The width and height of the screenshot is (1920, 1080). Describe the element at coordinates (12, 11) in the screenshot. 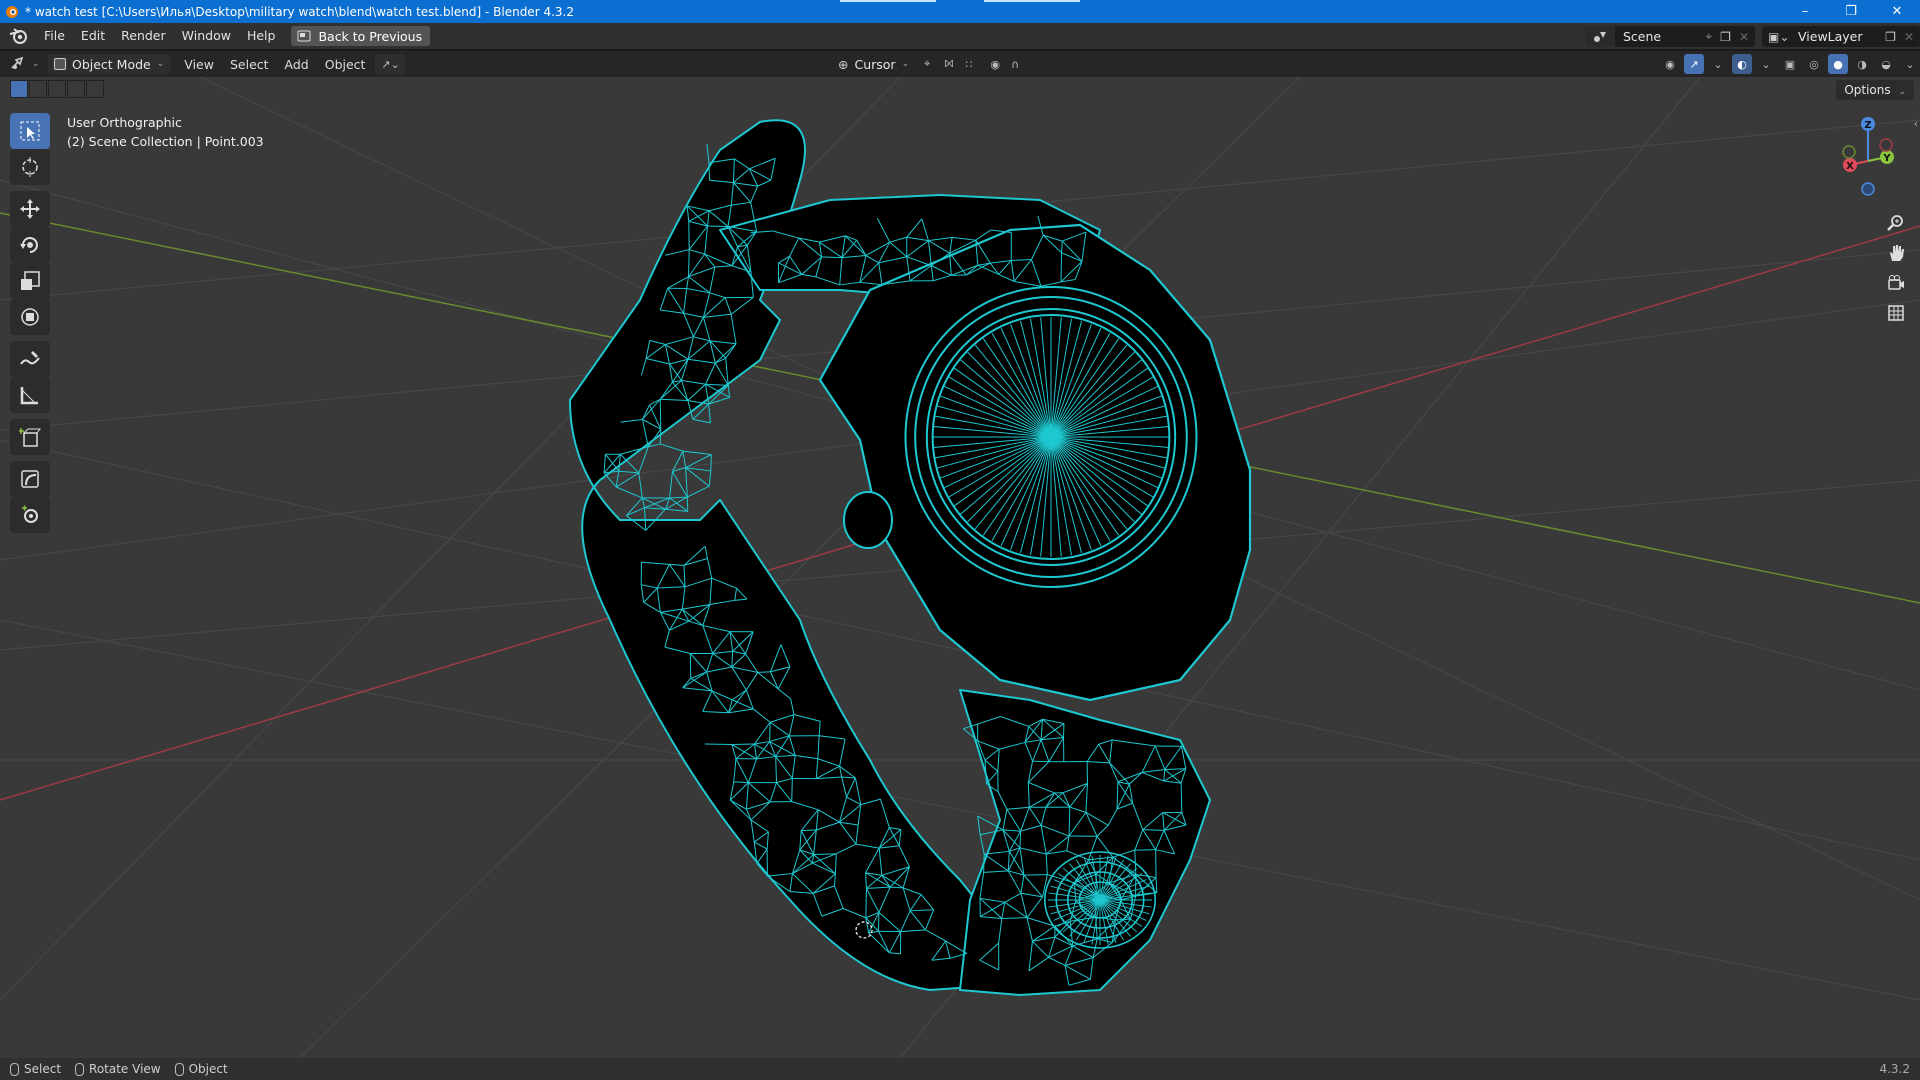

I see `blender-app-icon` at that location.